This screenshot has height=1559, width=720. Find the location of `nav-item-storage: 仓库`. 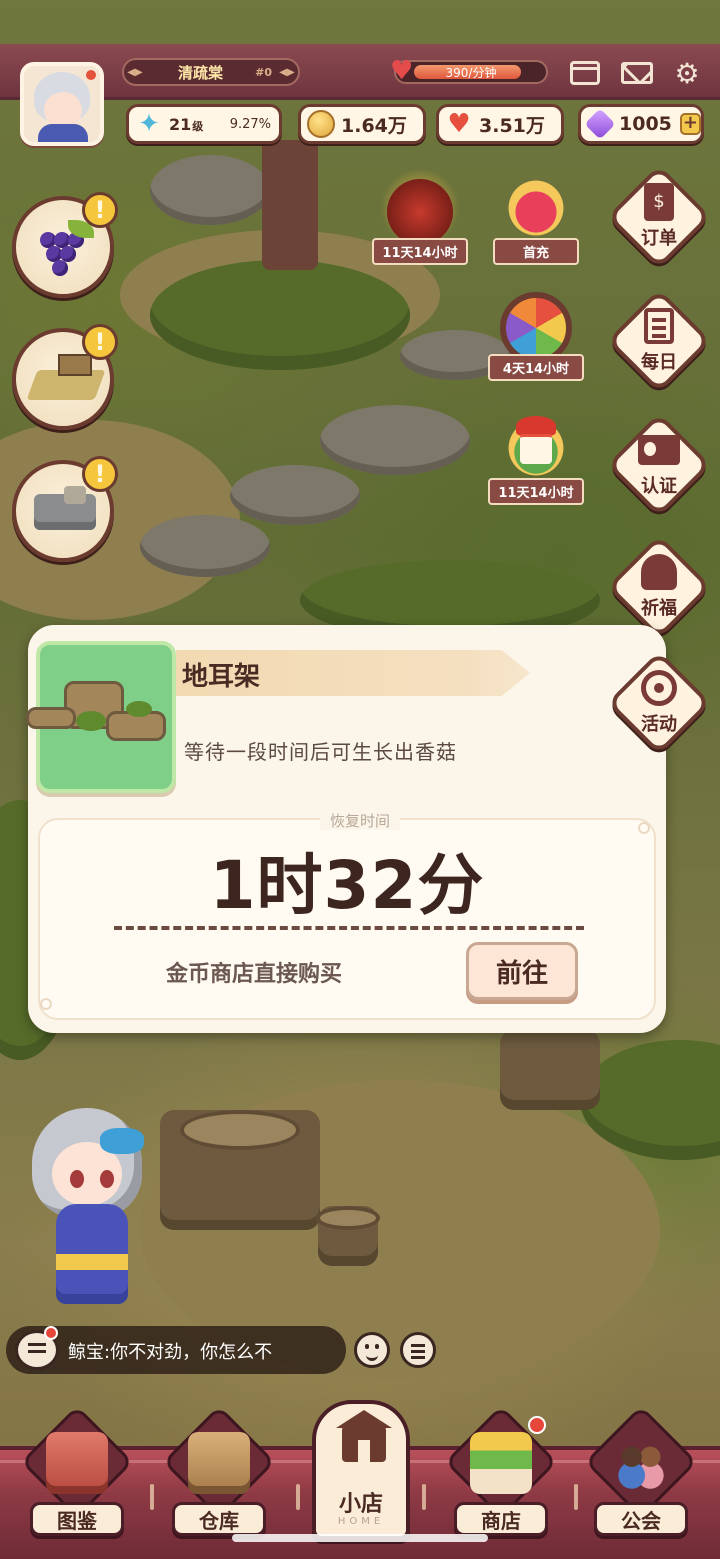

nav-item-storage: 仓库 is located at coordinates (219, 1476).